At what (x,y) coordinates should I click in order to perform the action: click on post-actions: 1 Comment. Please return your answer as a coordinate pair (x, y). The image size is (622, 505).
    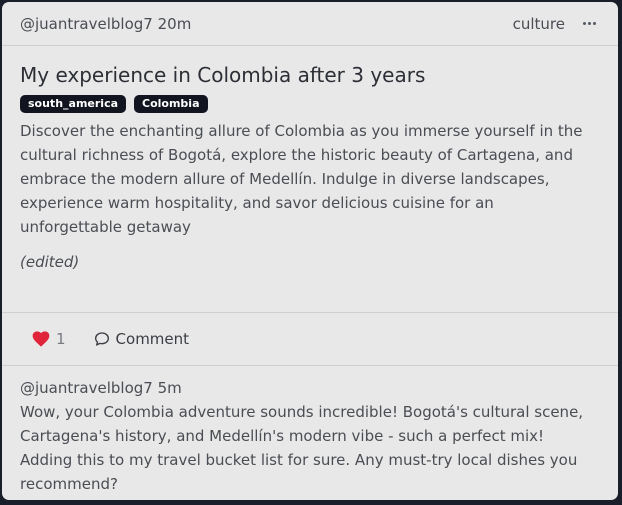
    Looking at the image, I should click on (310, 339).